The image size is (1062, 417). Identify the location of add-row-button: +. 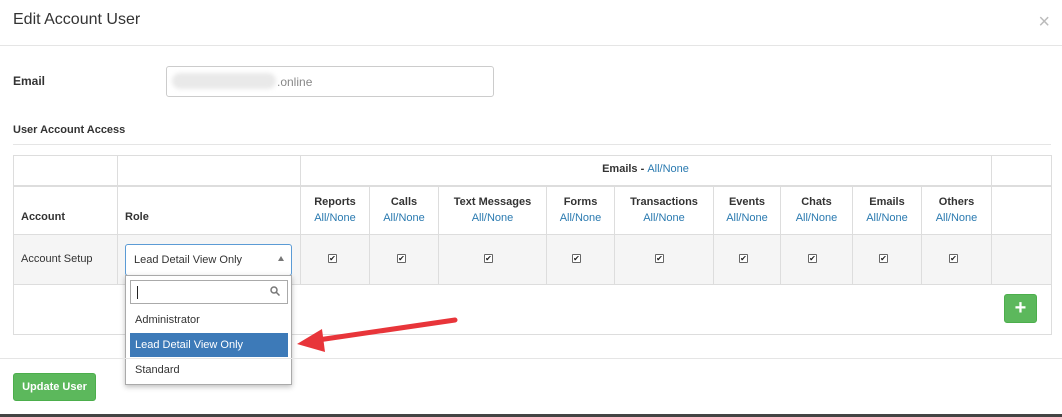
(1020, 308).